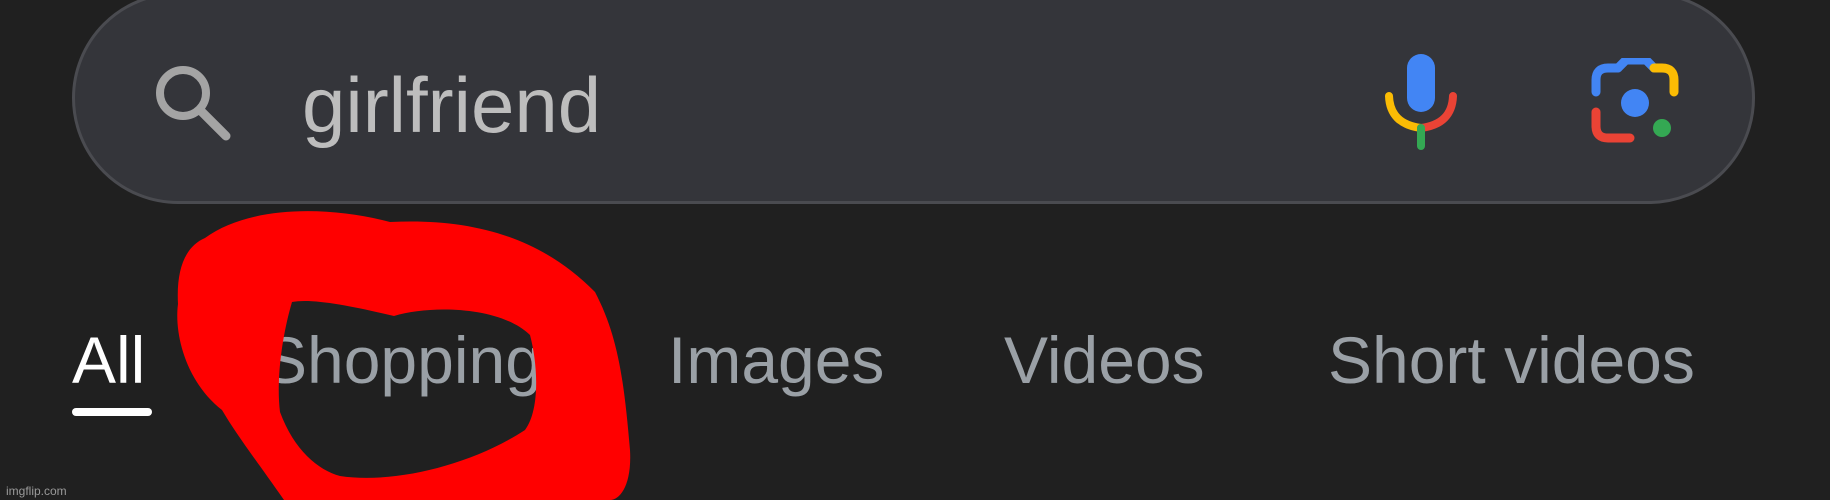 The image size is (1830, 500). What do you see at coordinates (108, 360) in the screenshot?
I see `tab-all: All` at bounding box center [108, 360].